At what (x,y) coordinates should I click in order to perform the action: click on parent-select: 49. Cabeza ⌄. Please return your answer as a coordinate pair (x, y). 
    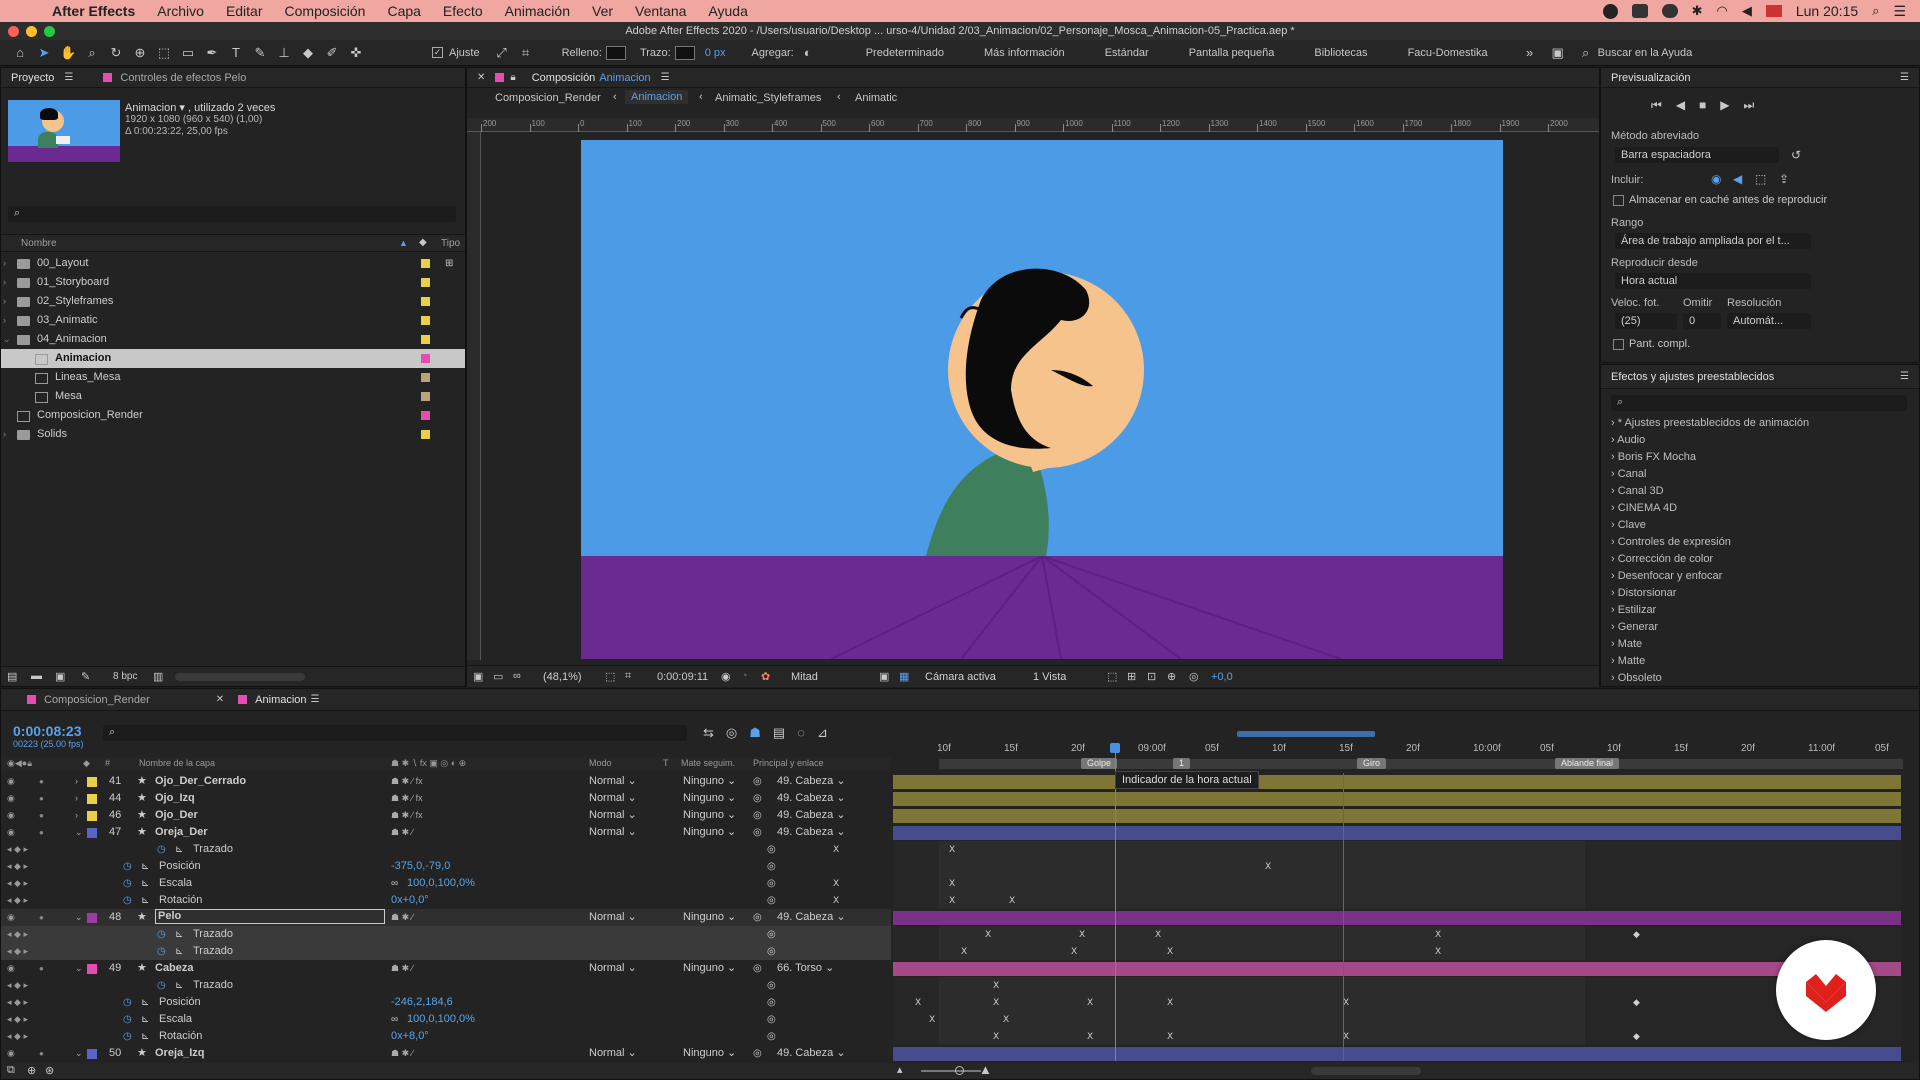
    Looking at the image, I should click on (811, 917).